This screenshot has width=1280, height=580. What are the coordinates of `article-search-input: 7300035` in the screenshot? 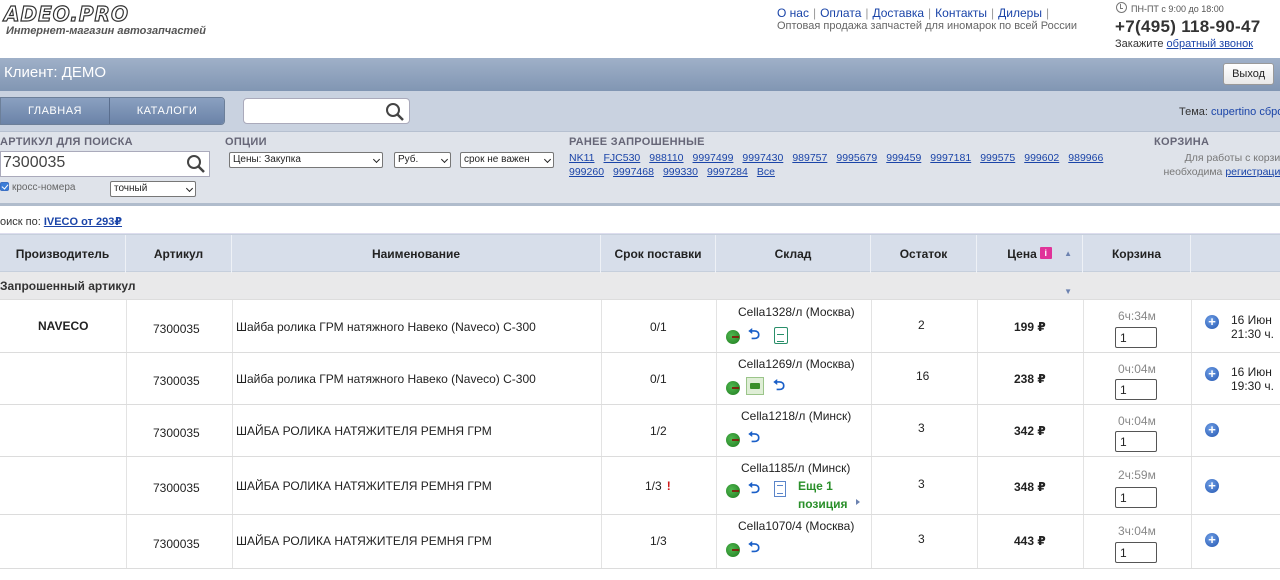 It's located at (105, 164).